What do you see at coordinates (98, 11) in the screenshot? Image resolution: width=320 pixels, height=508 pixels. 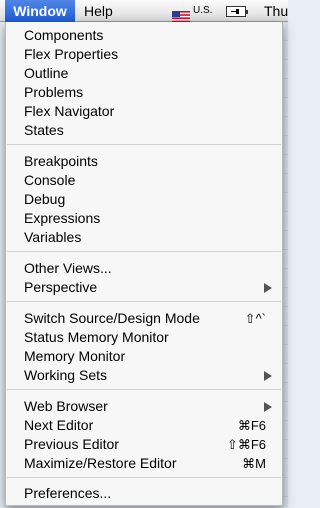 I see `help-menu: Help` at bounding box center [98, 11].